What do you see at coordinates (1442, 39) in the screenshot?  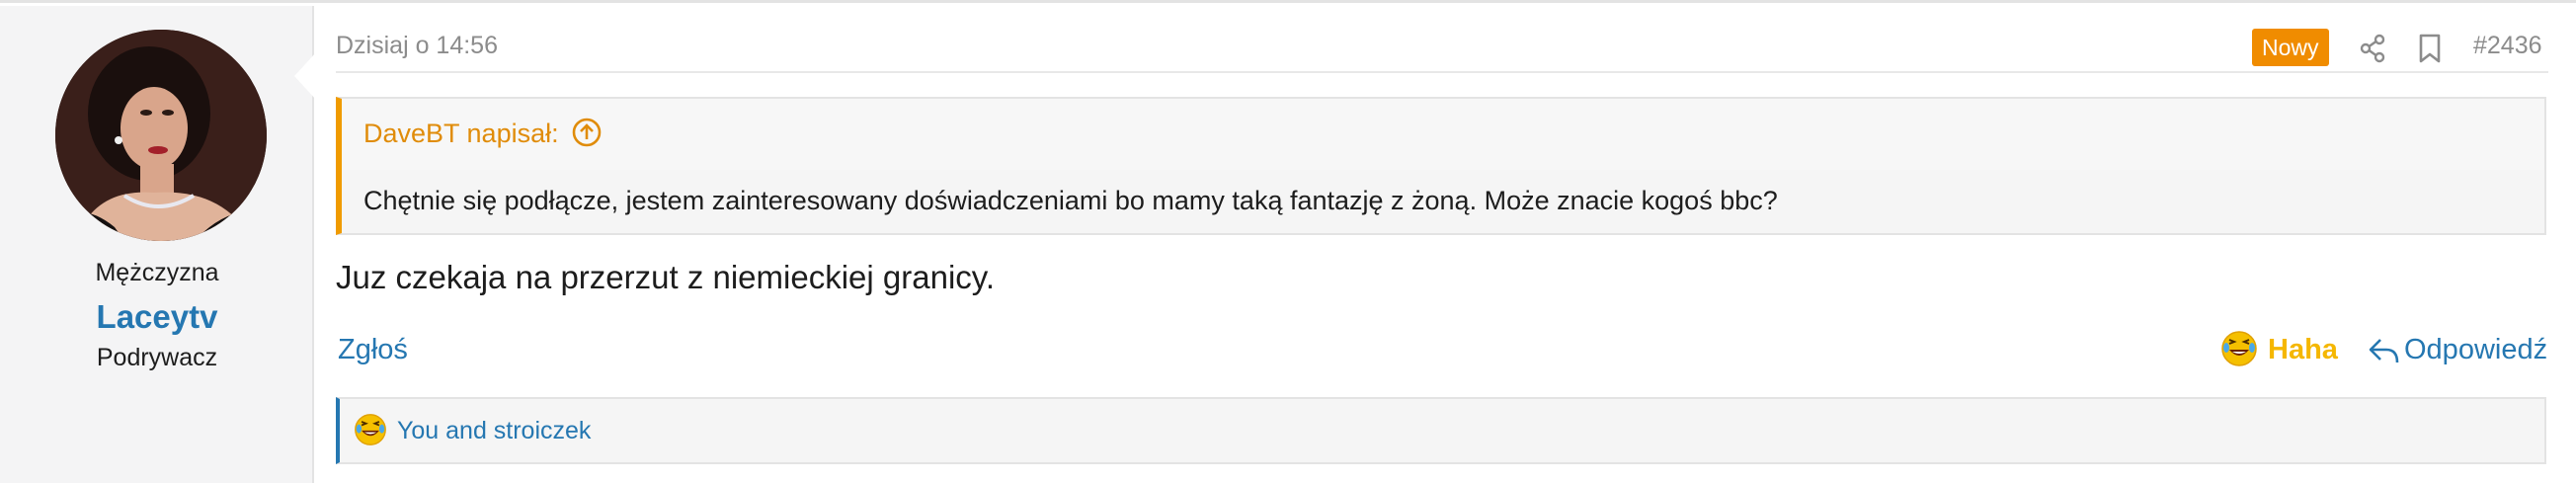 I see `post-header: Dzisiaj o 14:56 Nowy #2436` at bounding box center [1442, 39].